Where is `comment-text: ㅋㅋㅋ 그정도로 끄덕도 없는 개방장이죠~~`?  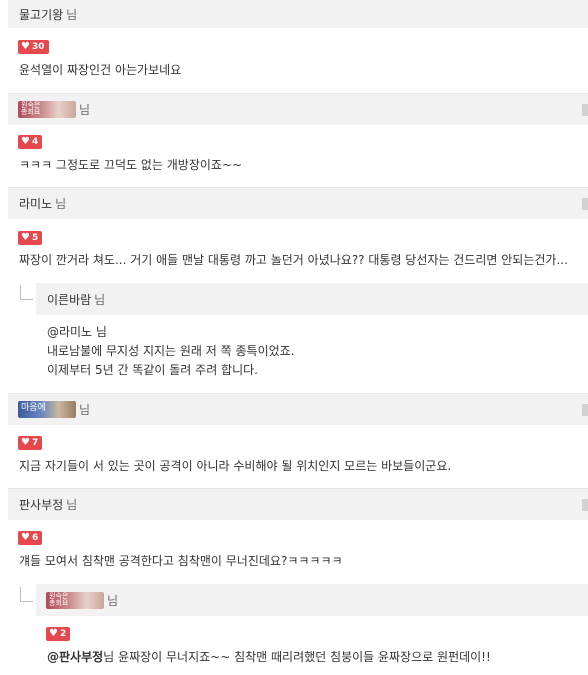
comment-text: ㅋㅋㅋ 그정도로 끄덕도 없는 개방장이죠~~ is located at coordinates (131, 165).